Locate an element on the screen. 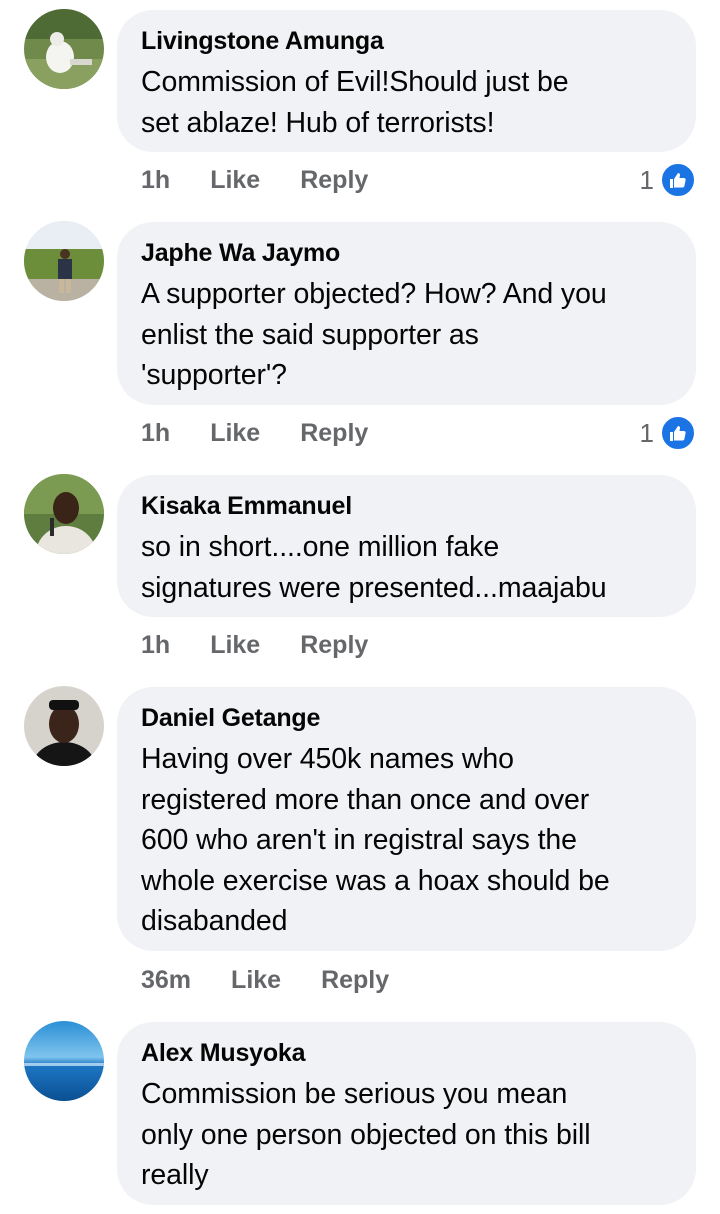  comment-actions: 36m Like Reply is located at coordinates (265, 980).